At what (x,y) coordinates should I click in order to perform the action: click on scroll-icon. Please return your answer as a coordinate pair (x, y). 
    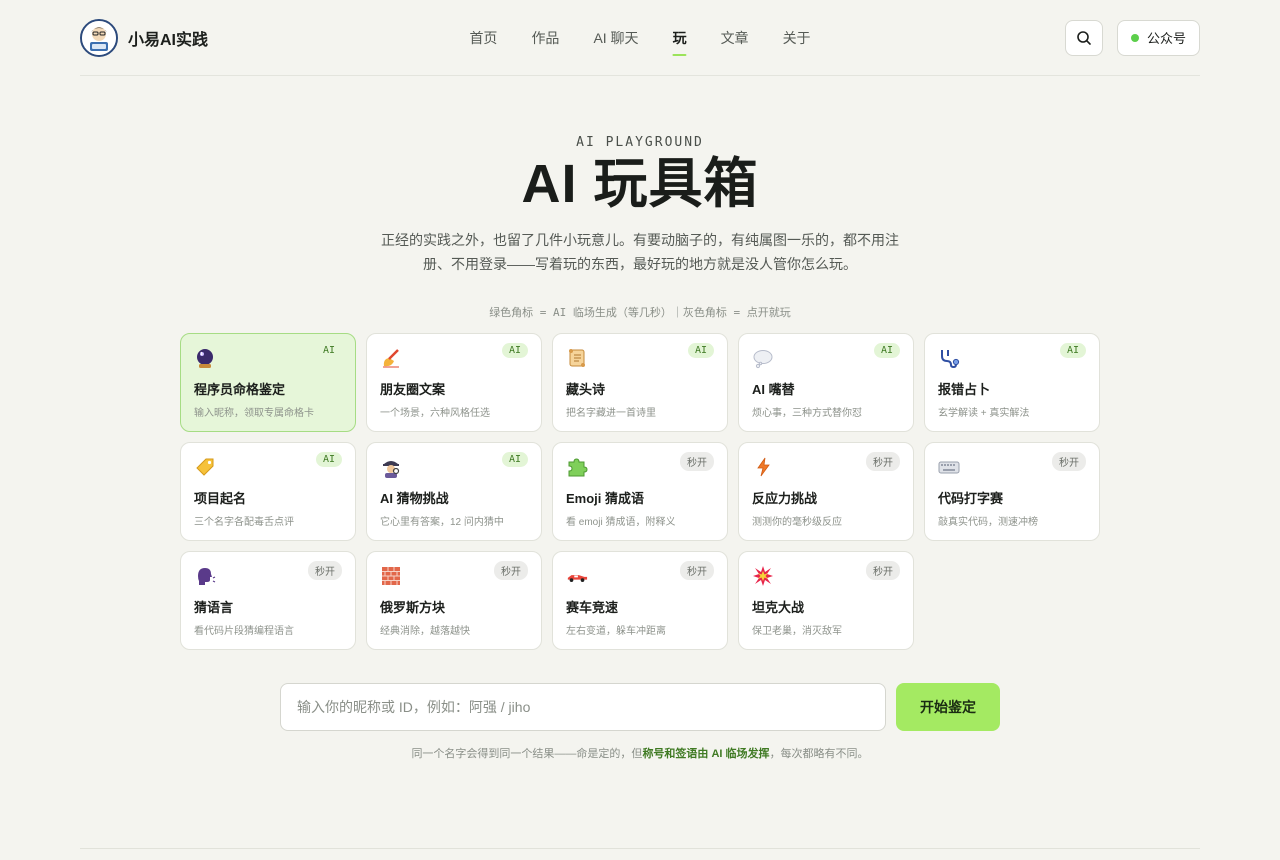
    Looking at the image, I should click on (577, 358).